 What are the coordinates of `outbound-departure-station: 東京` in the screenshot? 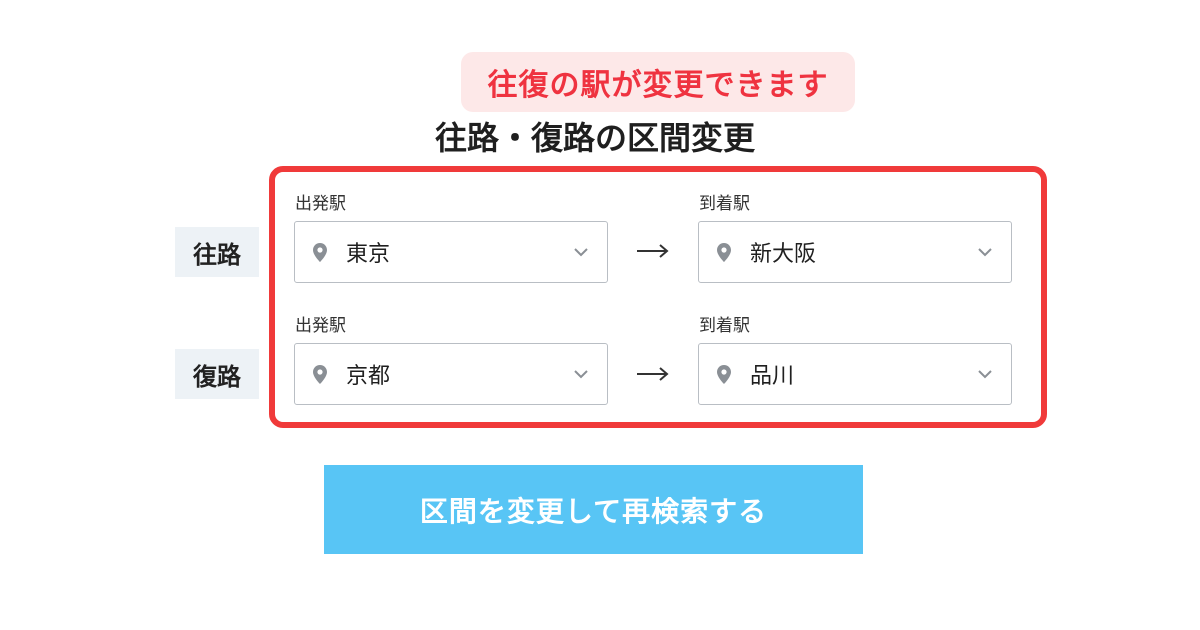 It's located at (368, 254).